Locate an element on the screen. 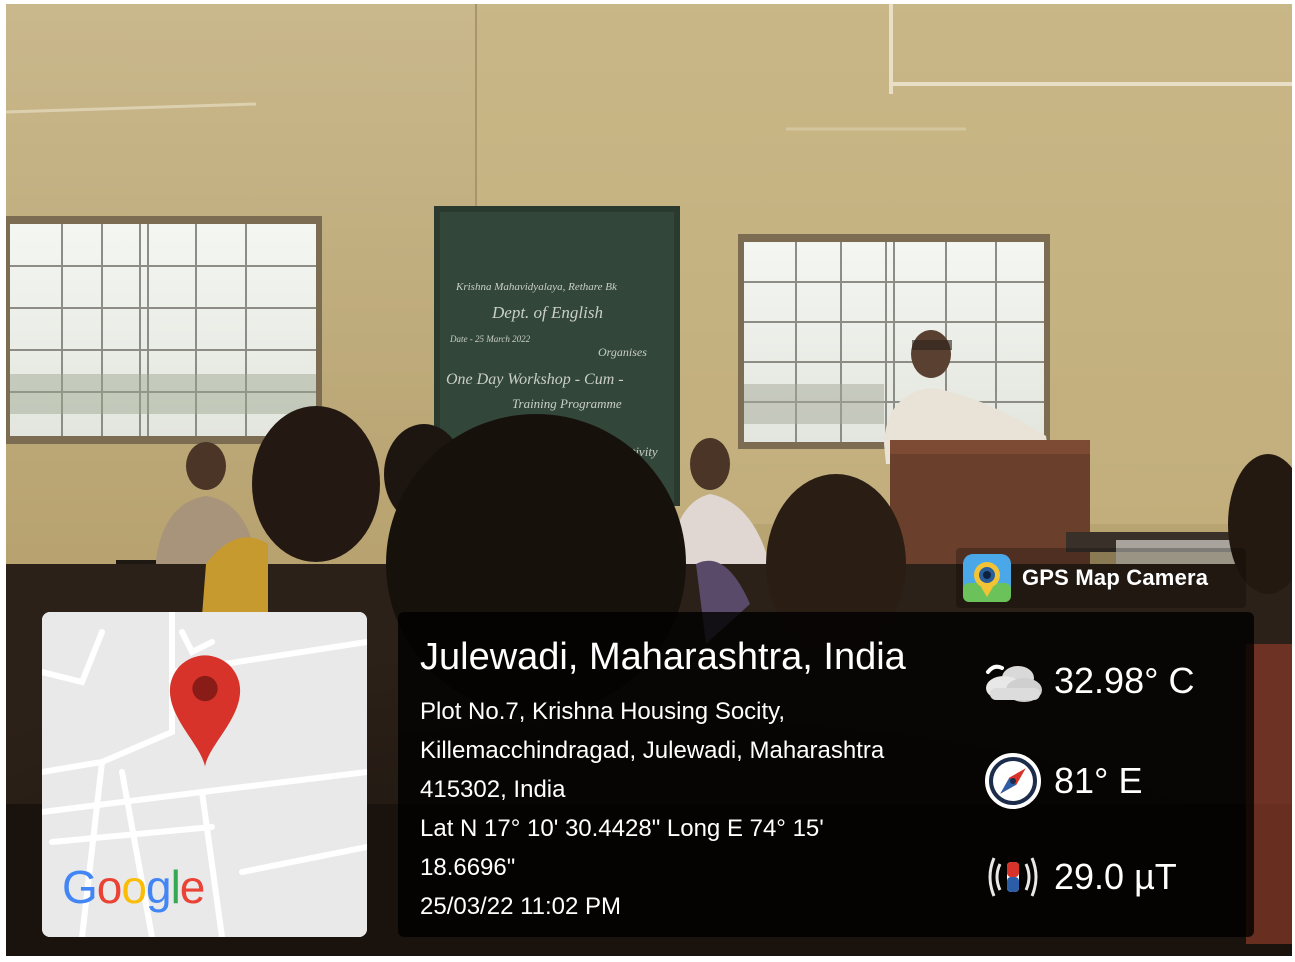 This screenshot has height=962, width=1295. map-pin-icon is located at coordinates (205, 711).